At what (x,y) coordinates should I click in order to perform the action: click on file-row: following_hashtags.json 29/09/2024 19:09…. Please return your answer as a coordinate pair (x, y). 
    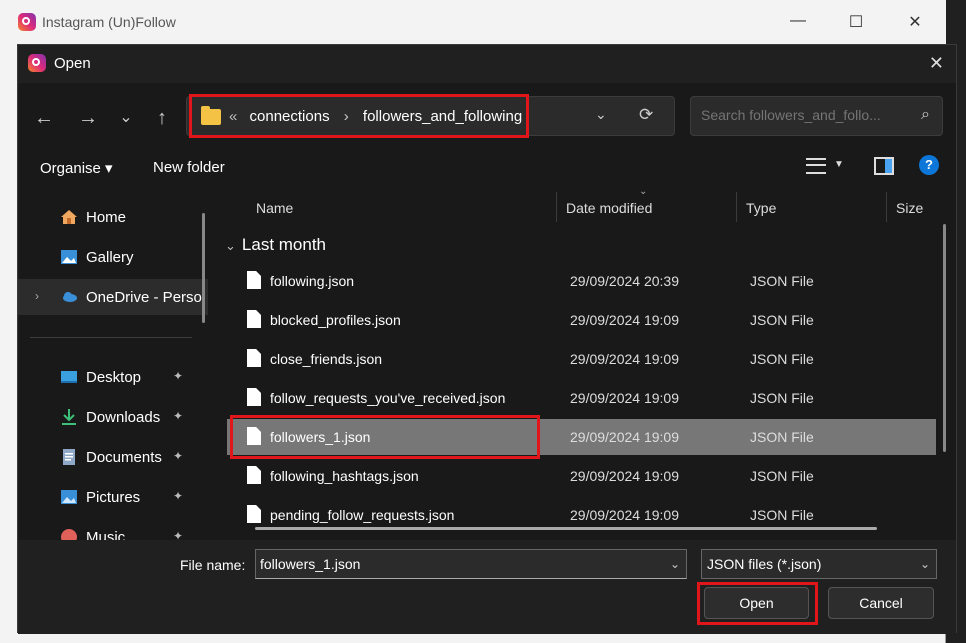
    Looking at the image, I should click on (581, 476).